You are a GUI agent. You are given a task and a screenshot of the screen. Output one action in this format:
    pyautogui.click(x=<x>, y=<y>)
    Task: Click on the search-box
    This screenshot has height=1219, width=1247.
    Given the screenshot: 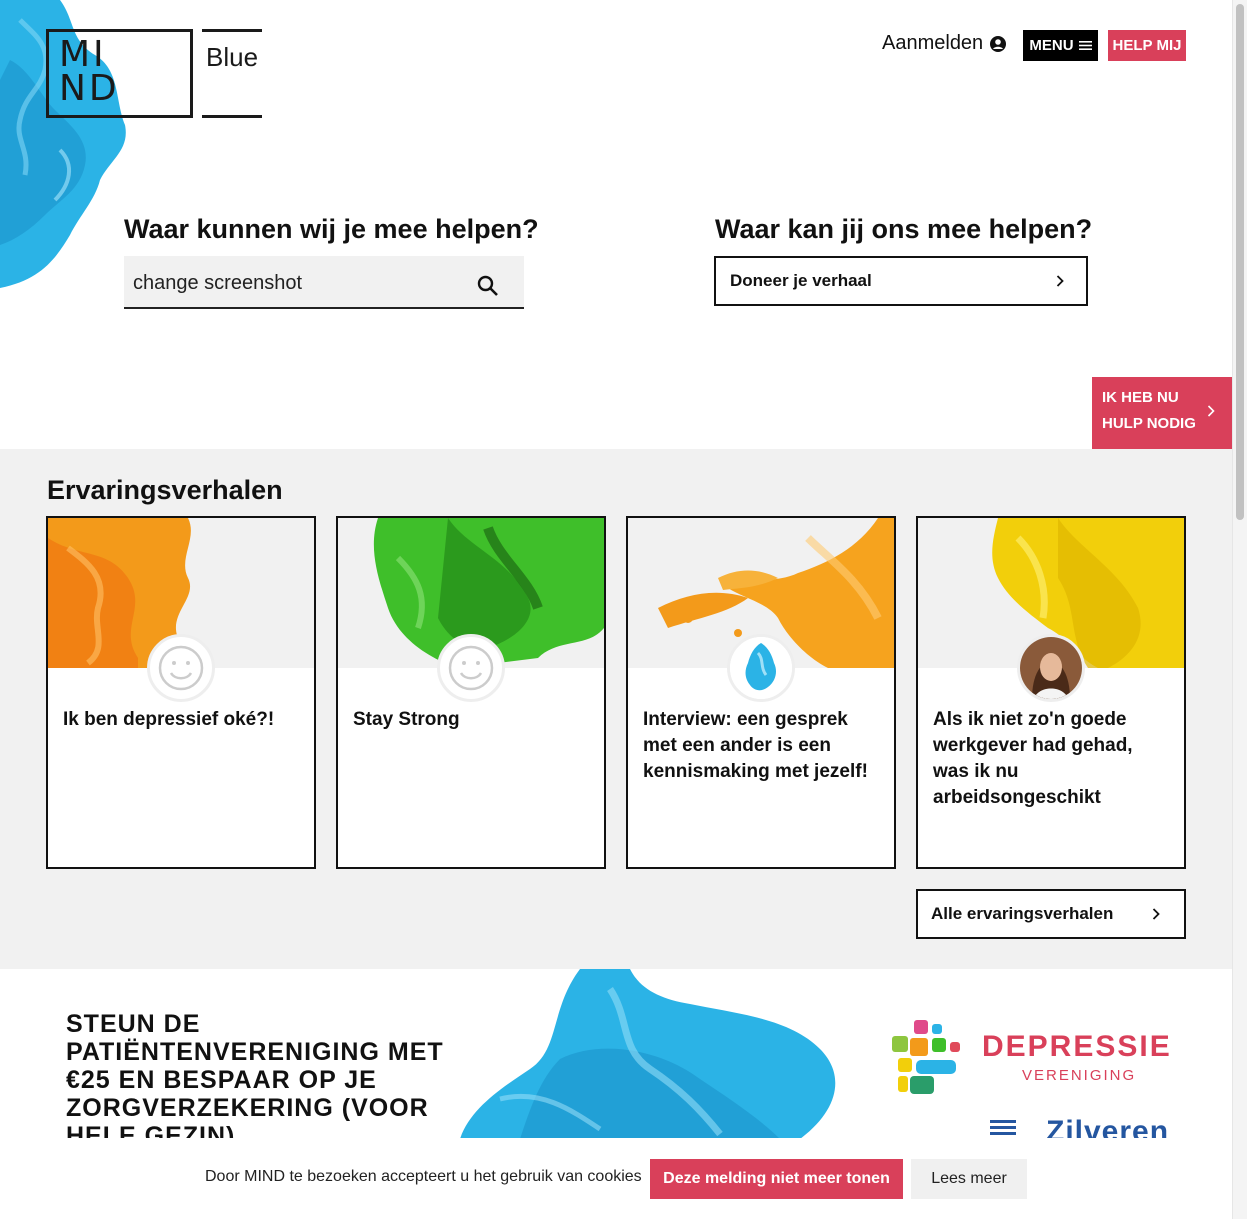 What is the action you would take?
    pyautogui.click(x=324, y=282)
    